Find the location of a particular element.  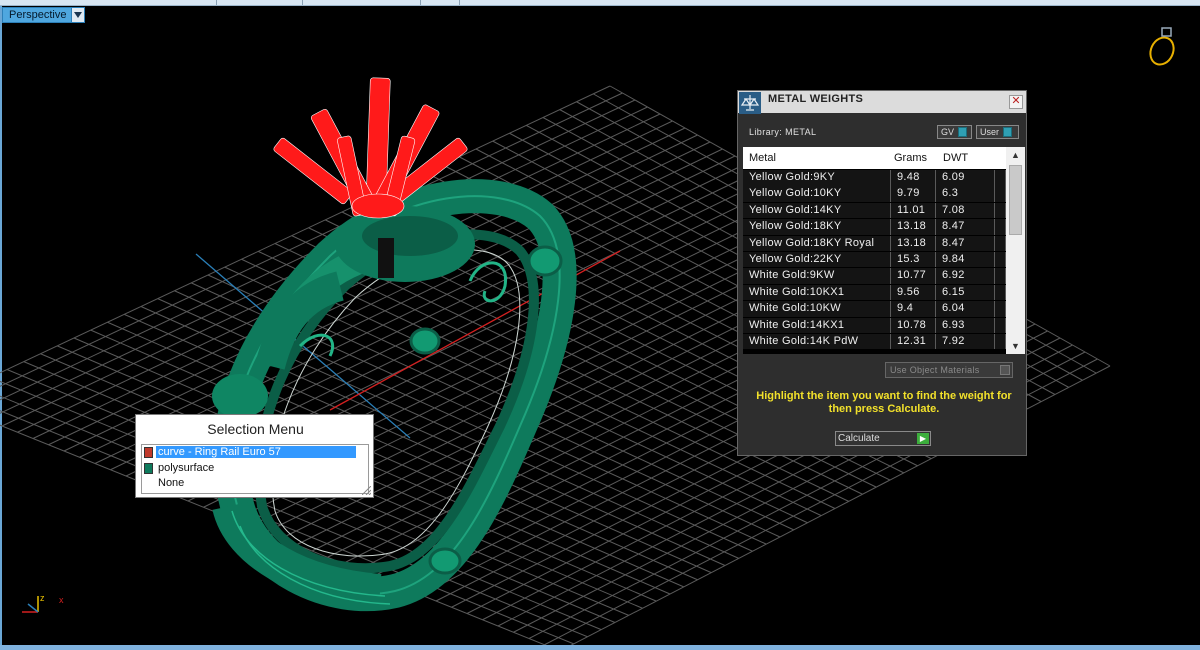

chevron-down-icon is located at coordinates (79, 15).